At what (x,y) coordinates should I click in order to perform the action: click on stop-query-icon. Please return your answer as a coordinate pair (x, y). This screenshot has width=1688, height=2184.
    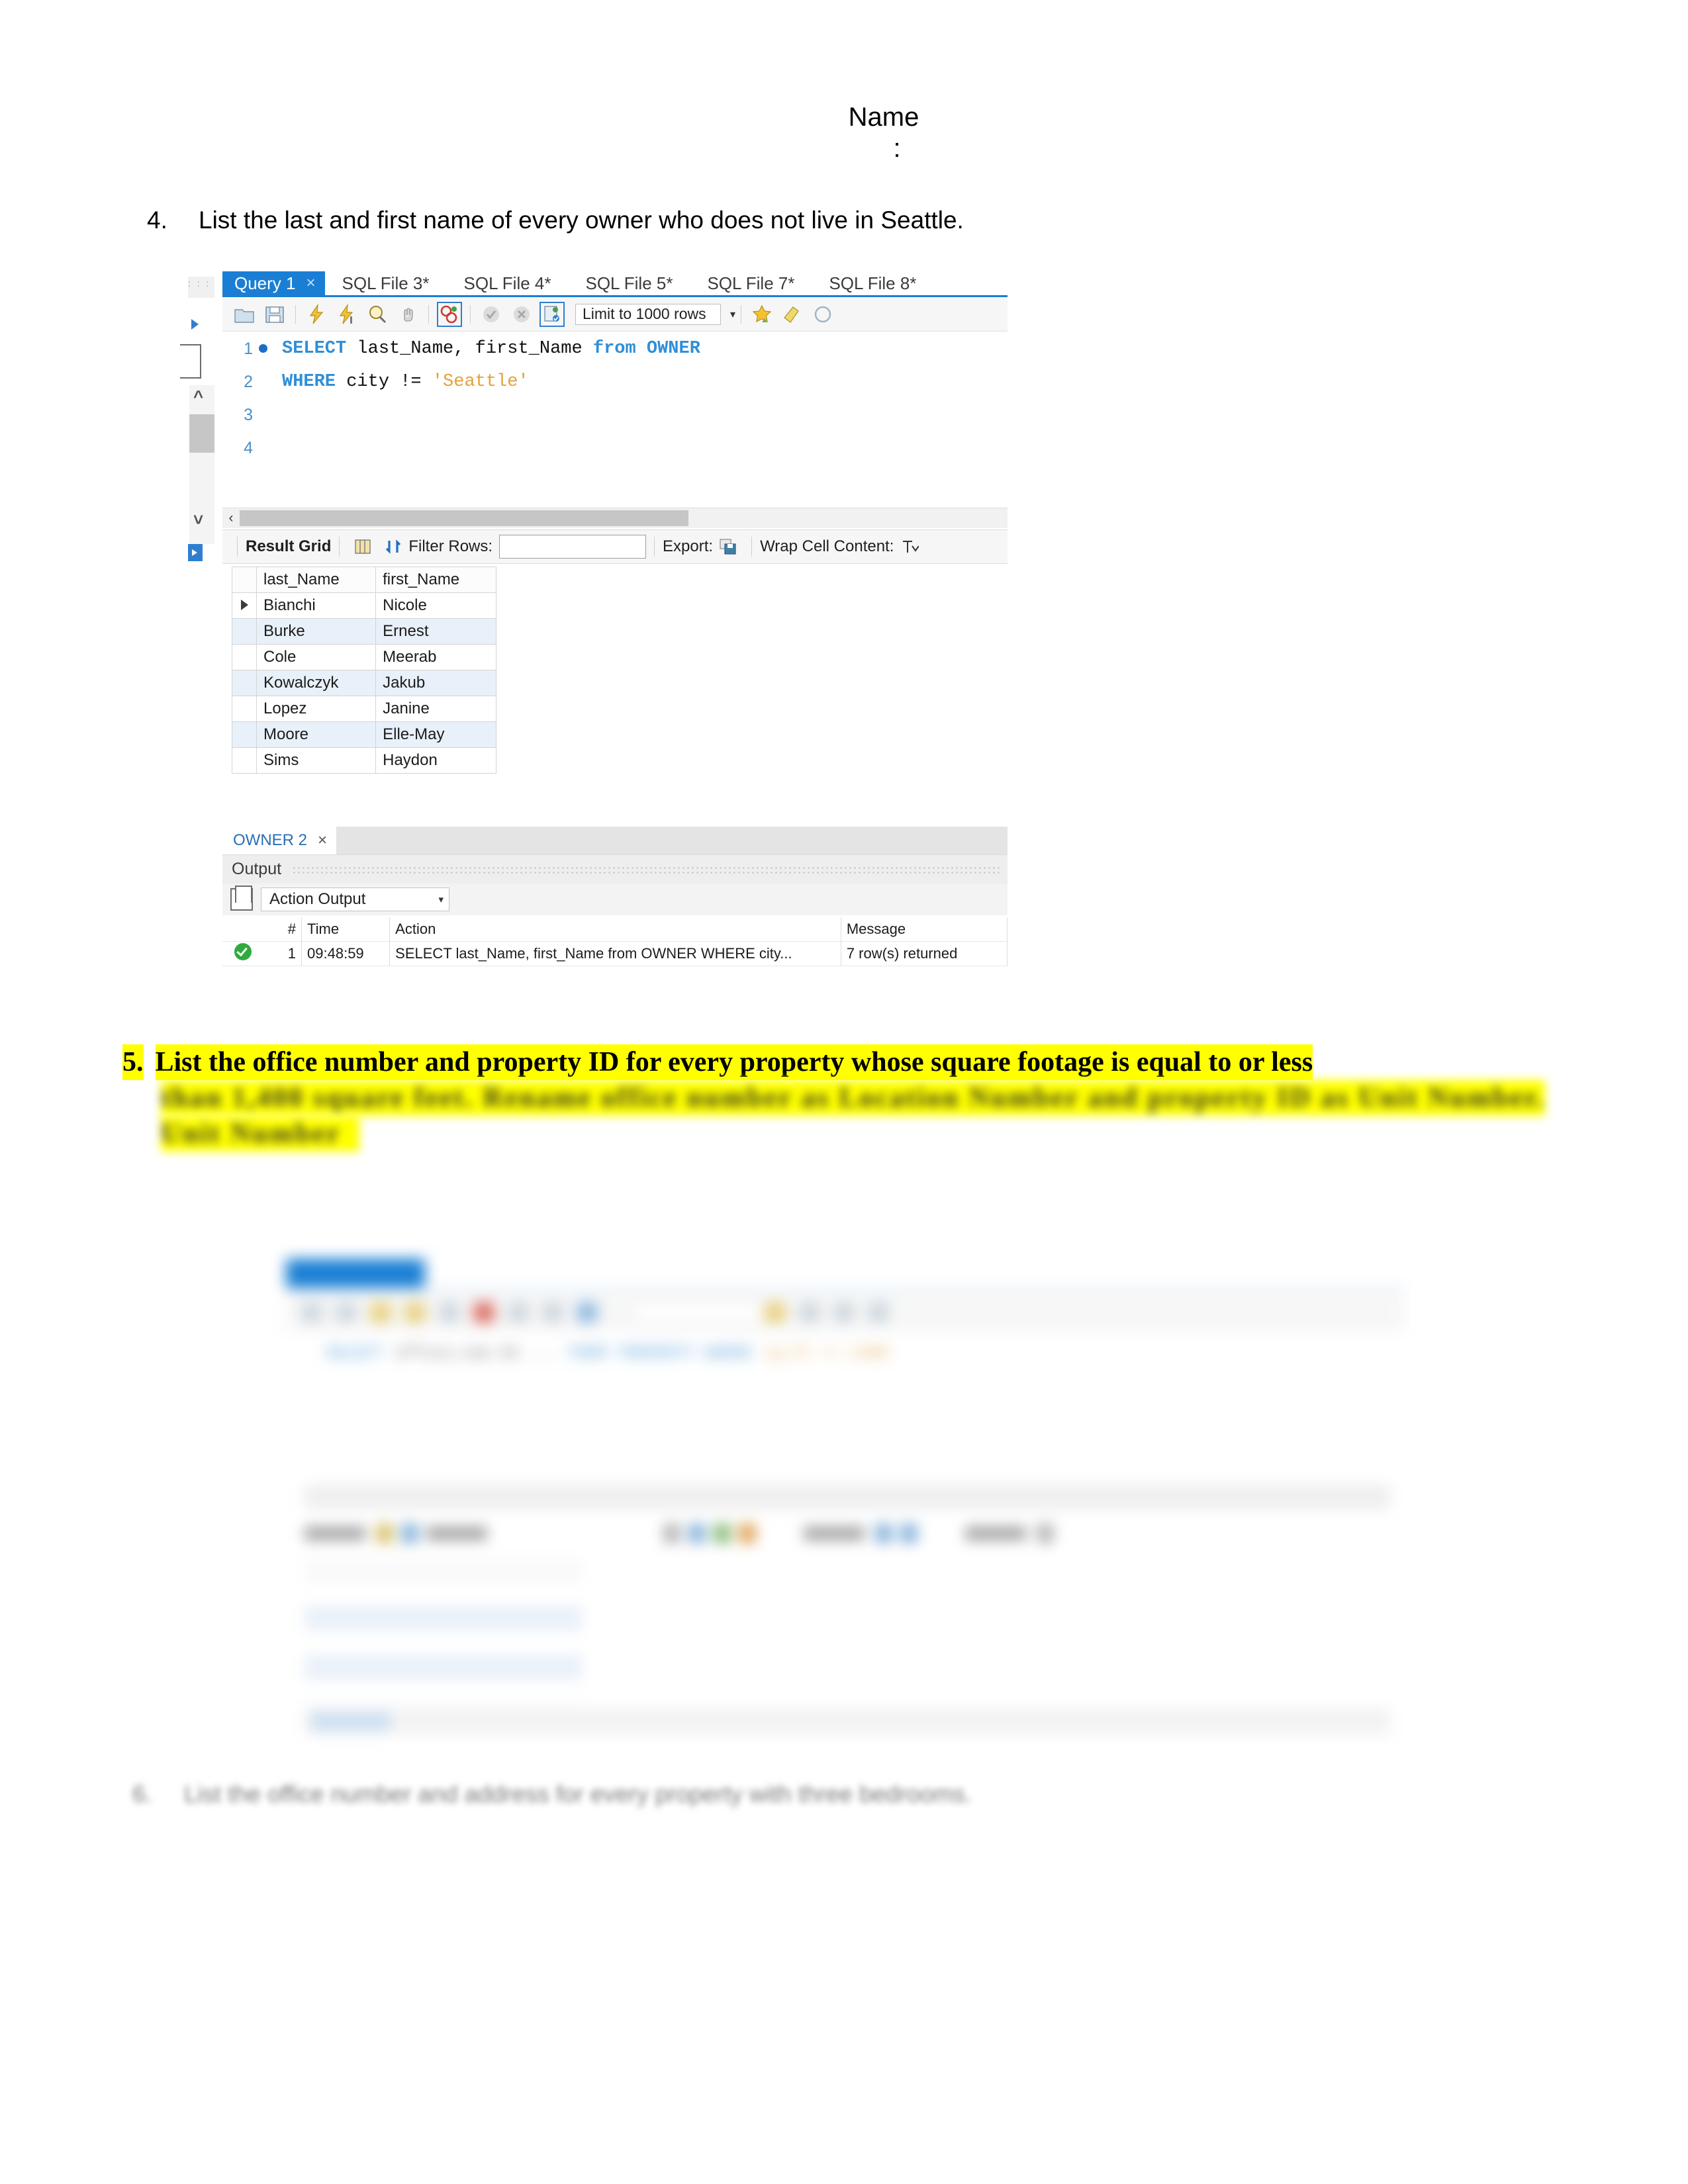
    Looking at the image, I should click on (408, 315).